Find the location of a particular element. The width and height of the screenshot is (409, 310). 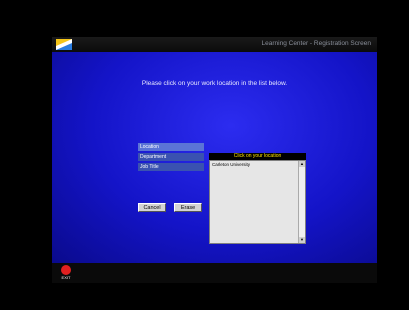

list-scrollbar: ▲ ▼ is located at coordinates (301, 202).